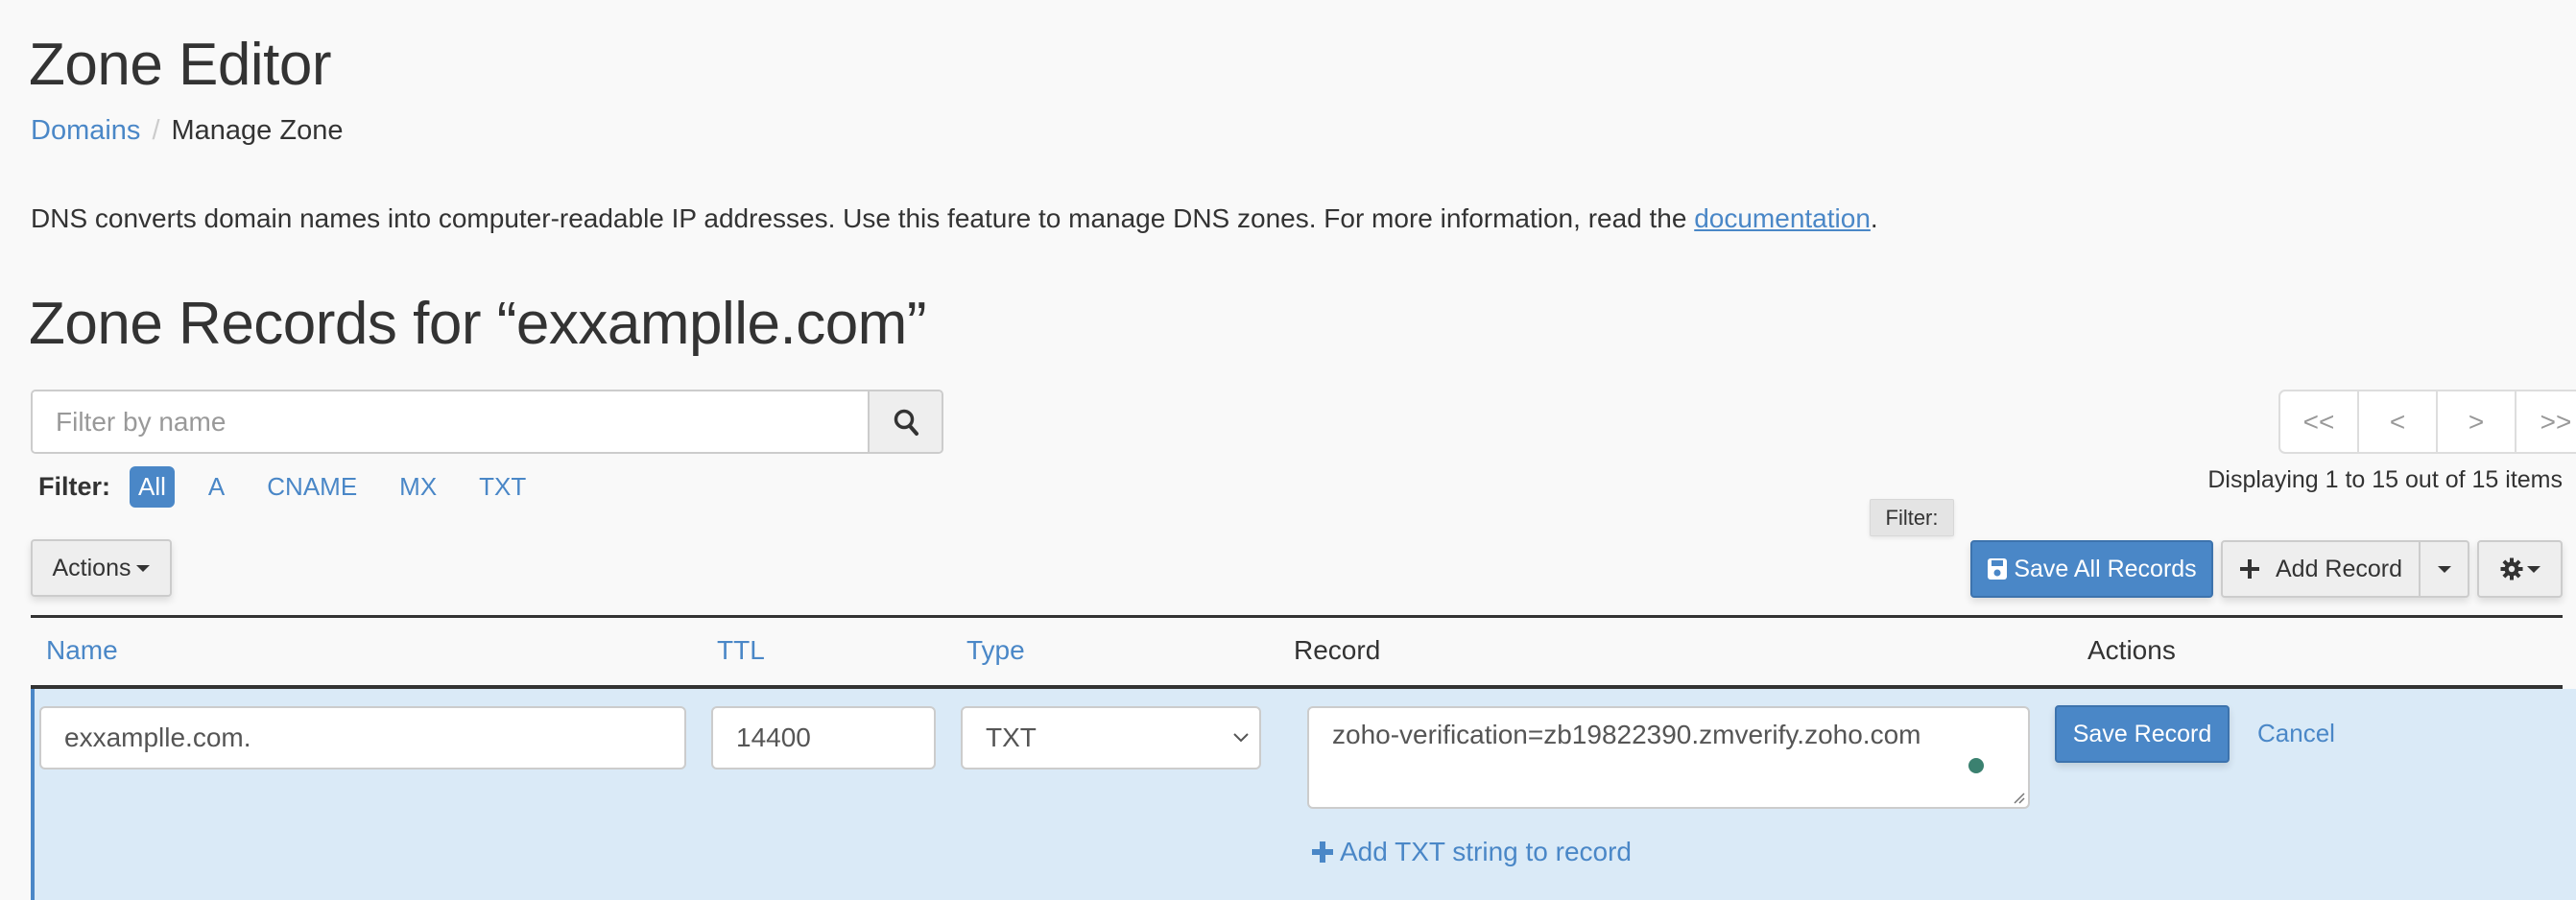  Describe the element at coordinates (823, 738) in the screenshot. I see `record-ttl-input` at that location.